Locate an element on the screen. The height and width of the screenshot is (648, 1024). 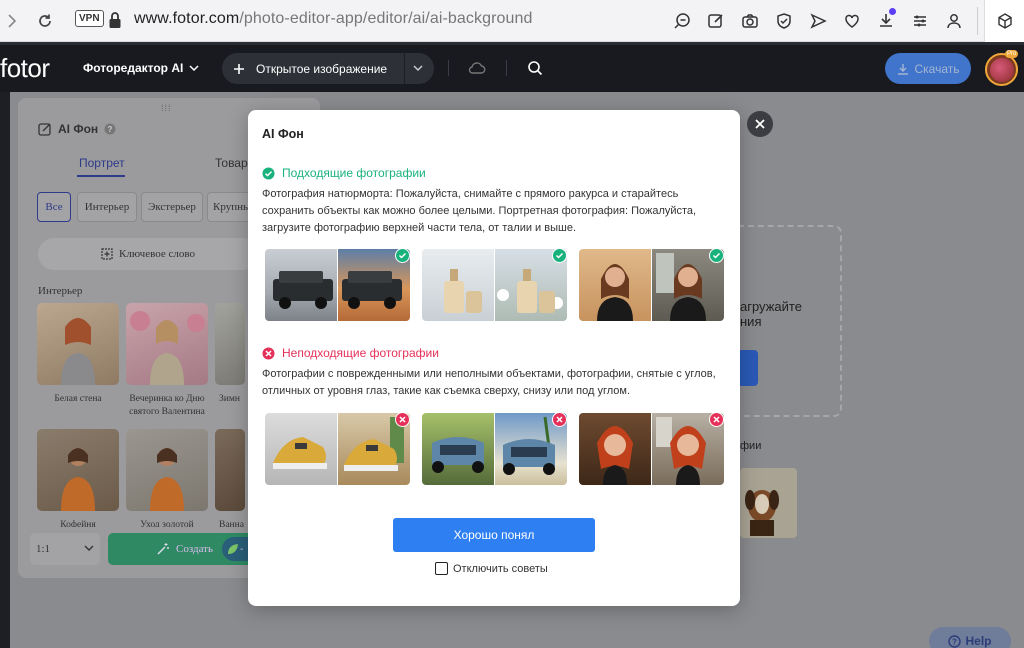
close-icon is located at coordinates (760, 124).